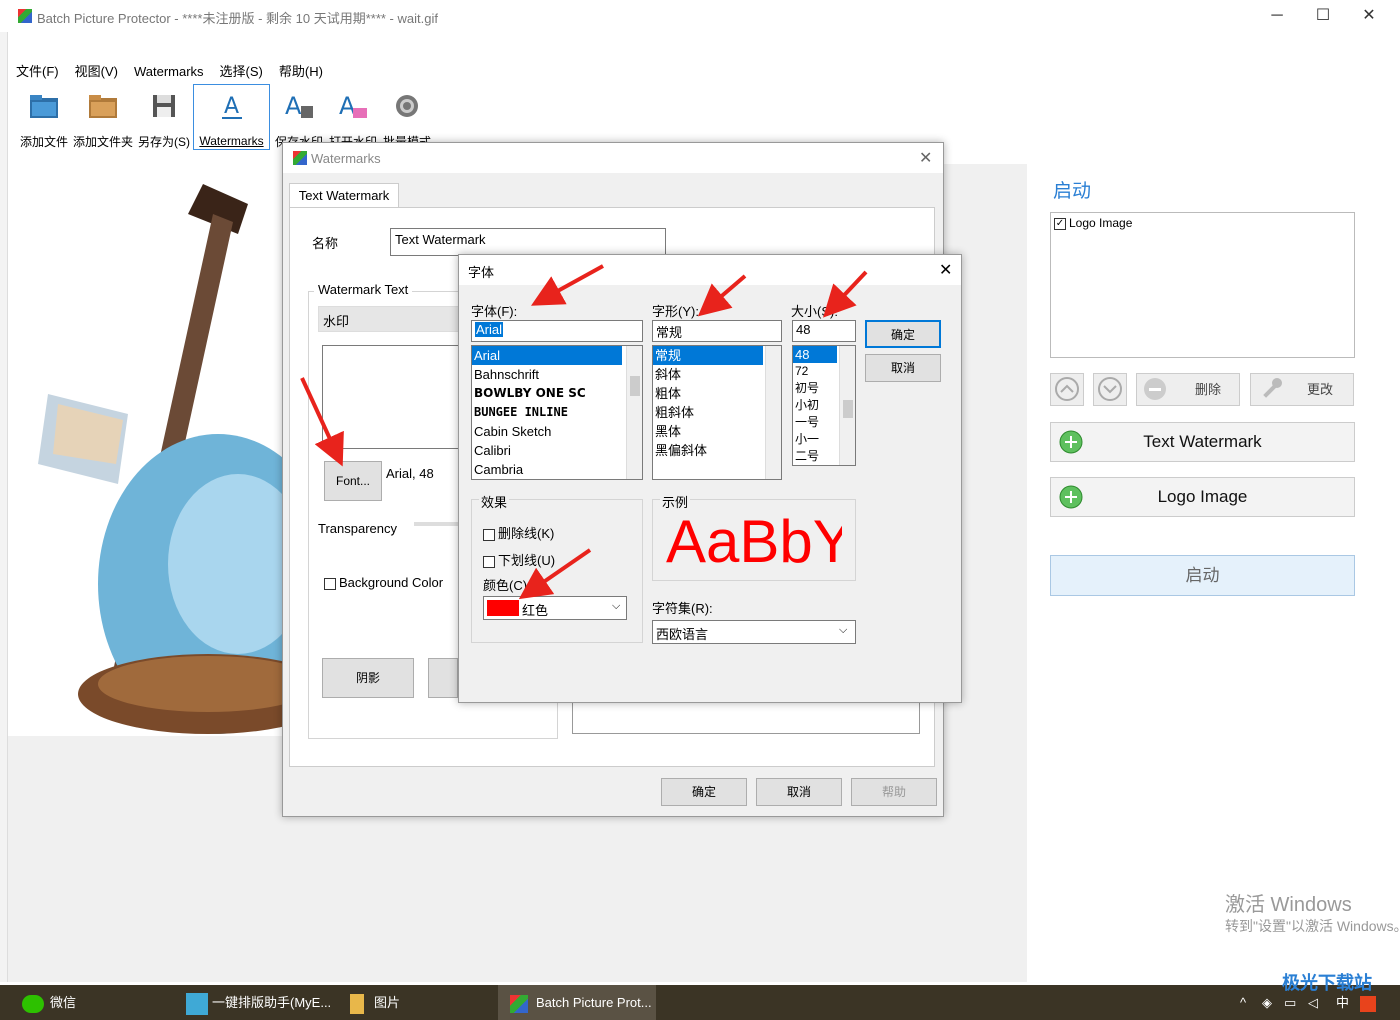 This screenshot has height=1020, width=1400. What do you see at coordinates (357, 1003) in the screenshot?
I see `folder-icon` at bounding box center [357, 1003].